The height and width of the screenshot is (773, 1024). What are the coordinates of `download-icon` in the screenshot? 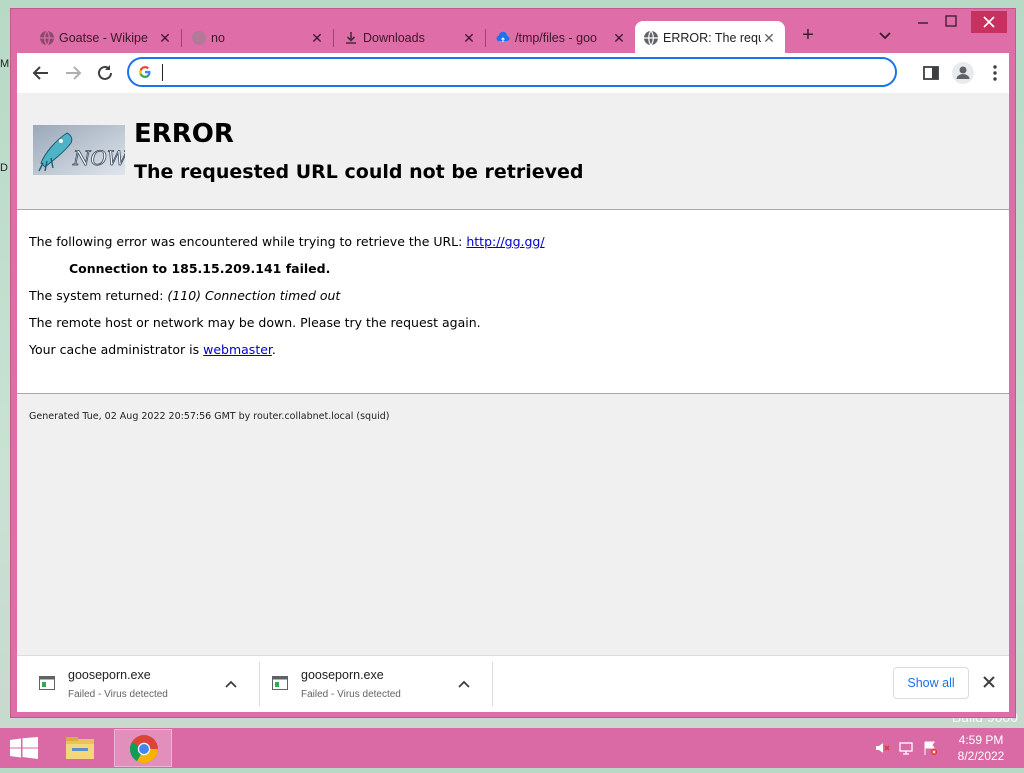 It's located at (351, 38).